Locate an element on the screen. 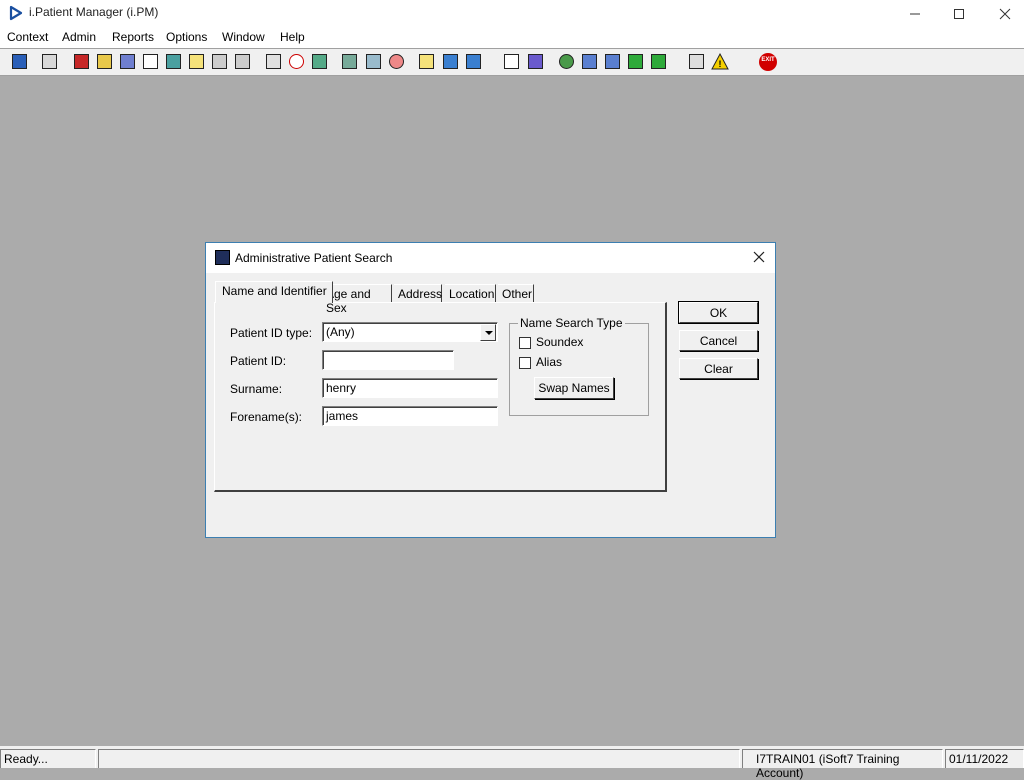 Image resolution: width=1024 pixels, height=780 pixels. edit-icon is located at coordinates (104, 61).